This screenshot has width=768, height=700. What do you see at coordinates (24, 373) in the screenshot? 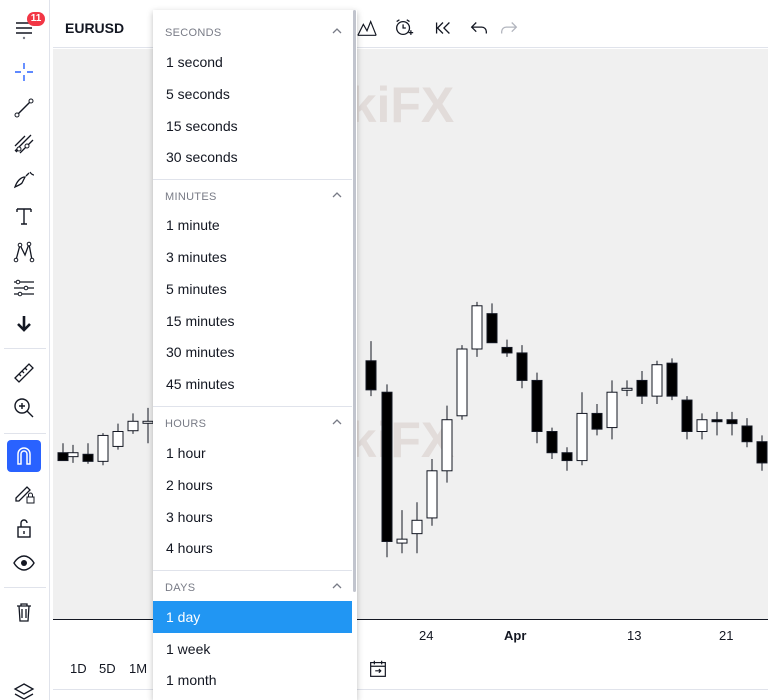
I see `ruler-icon` at bounding box center [24, 373].